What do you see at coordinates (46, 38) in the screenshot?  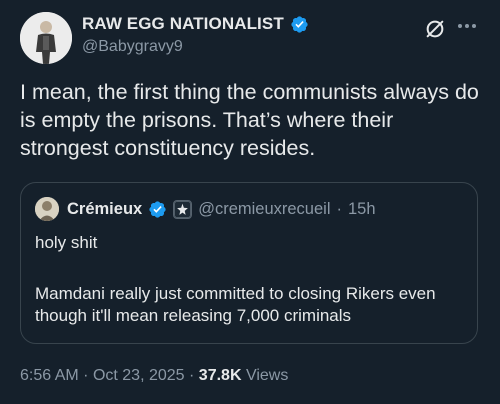 I see `author-avatar` at bounding box center [46, 38].